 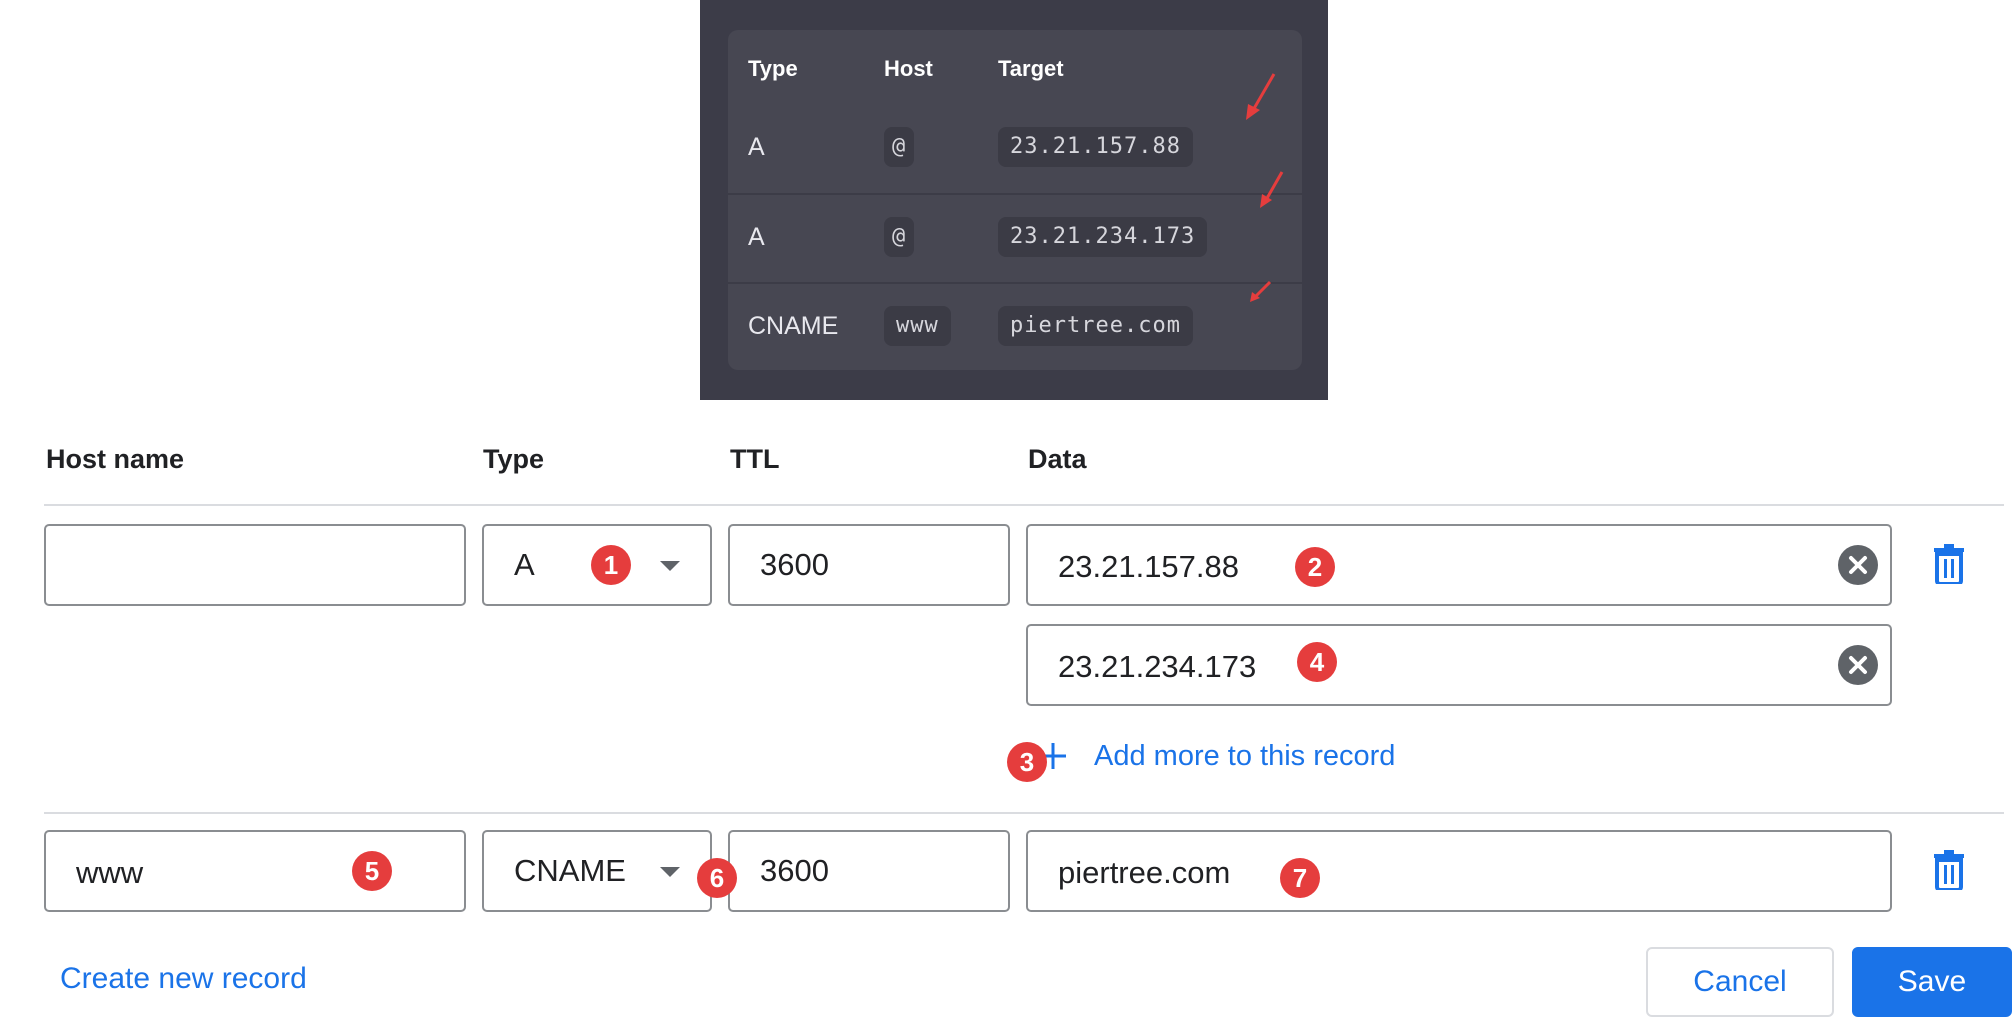 I want to click on reference-cell-type: CNAME, so click(x=793, y=326).